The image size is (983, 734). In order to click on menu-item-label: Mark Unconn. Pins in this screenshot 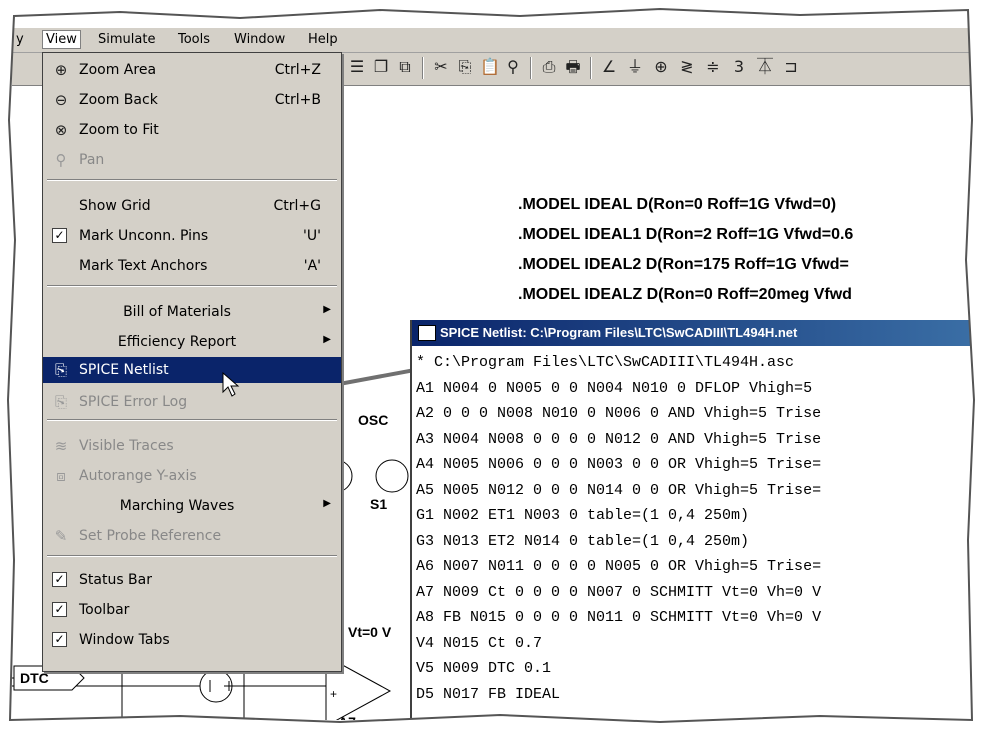, I will do `click(144, 236)`.